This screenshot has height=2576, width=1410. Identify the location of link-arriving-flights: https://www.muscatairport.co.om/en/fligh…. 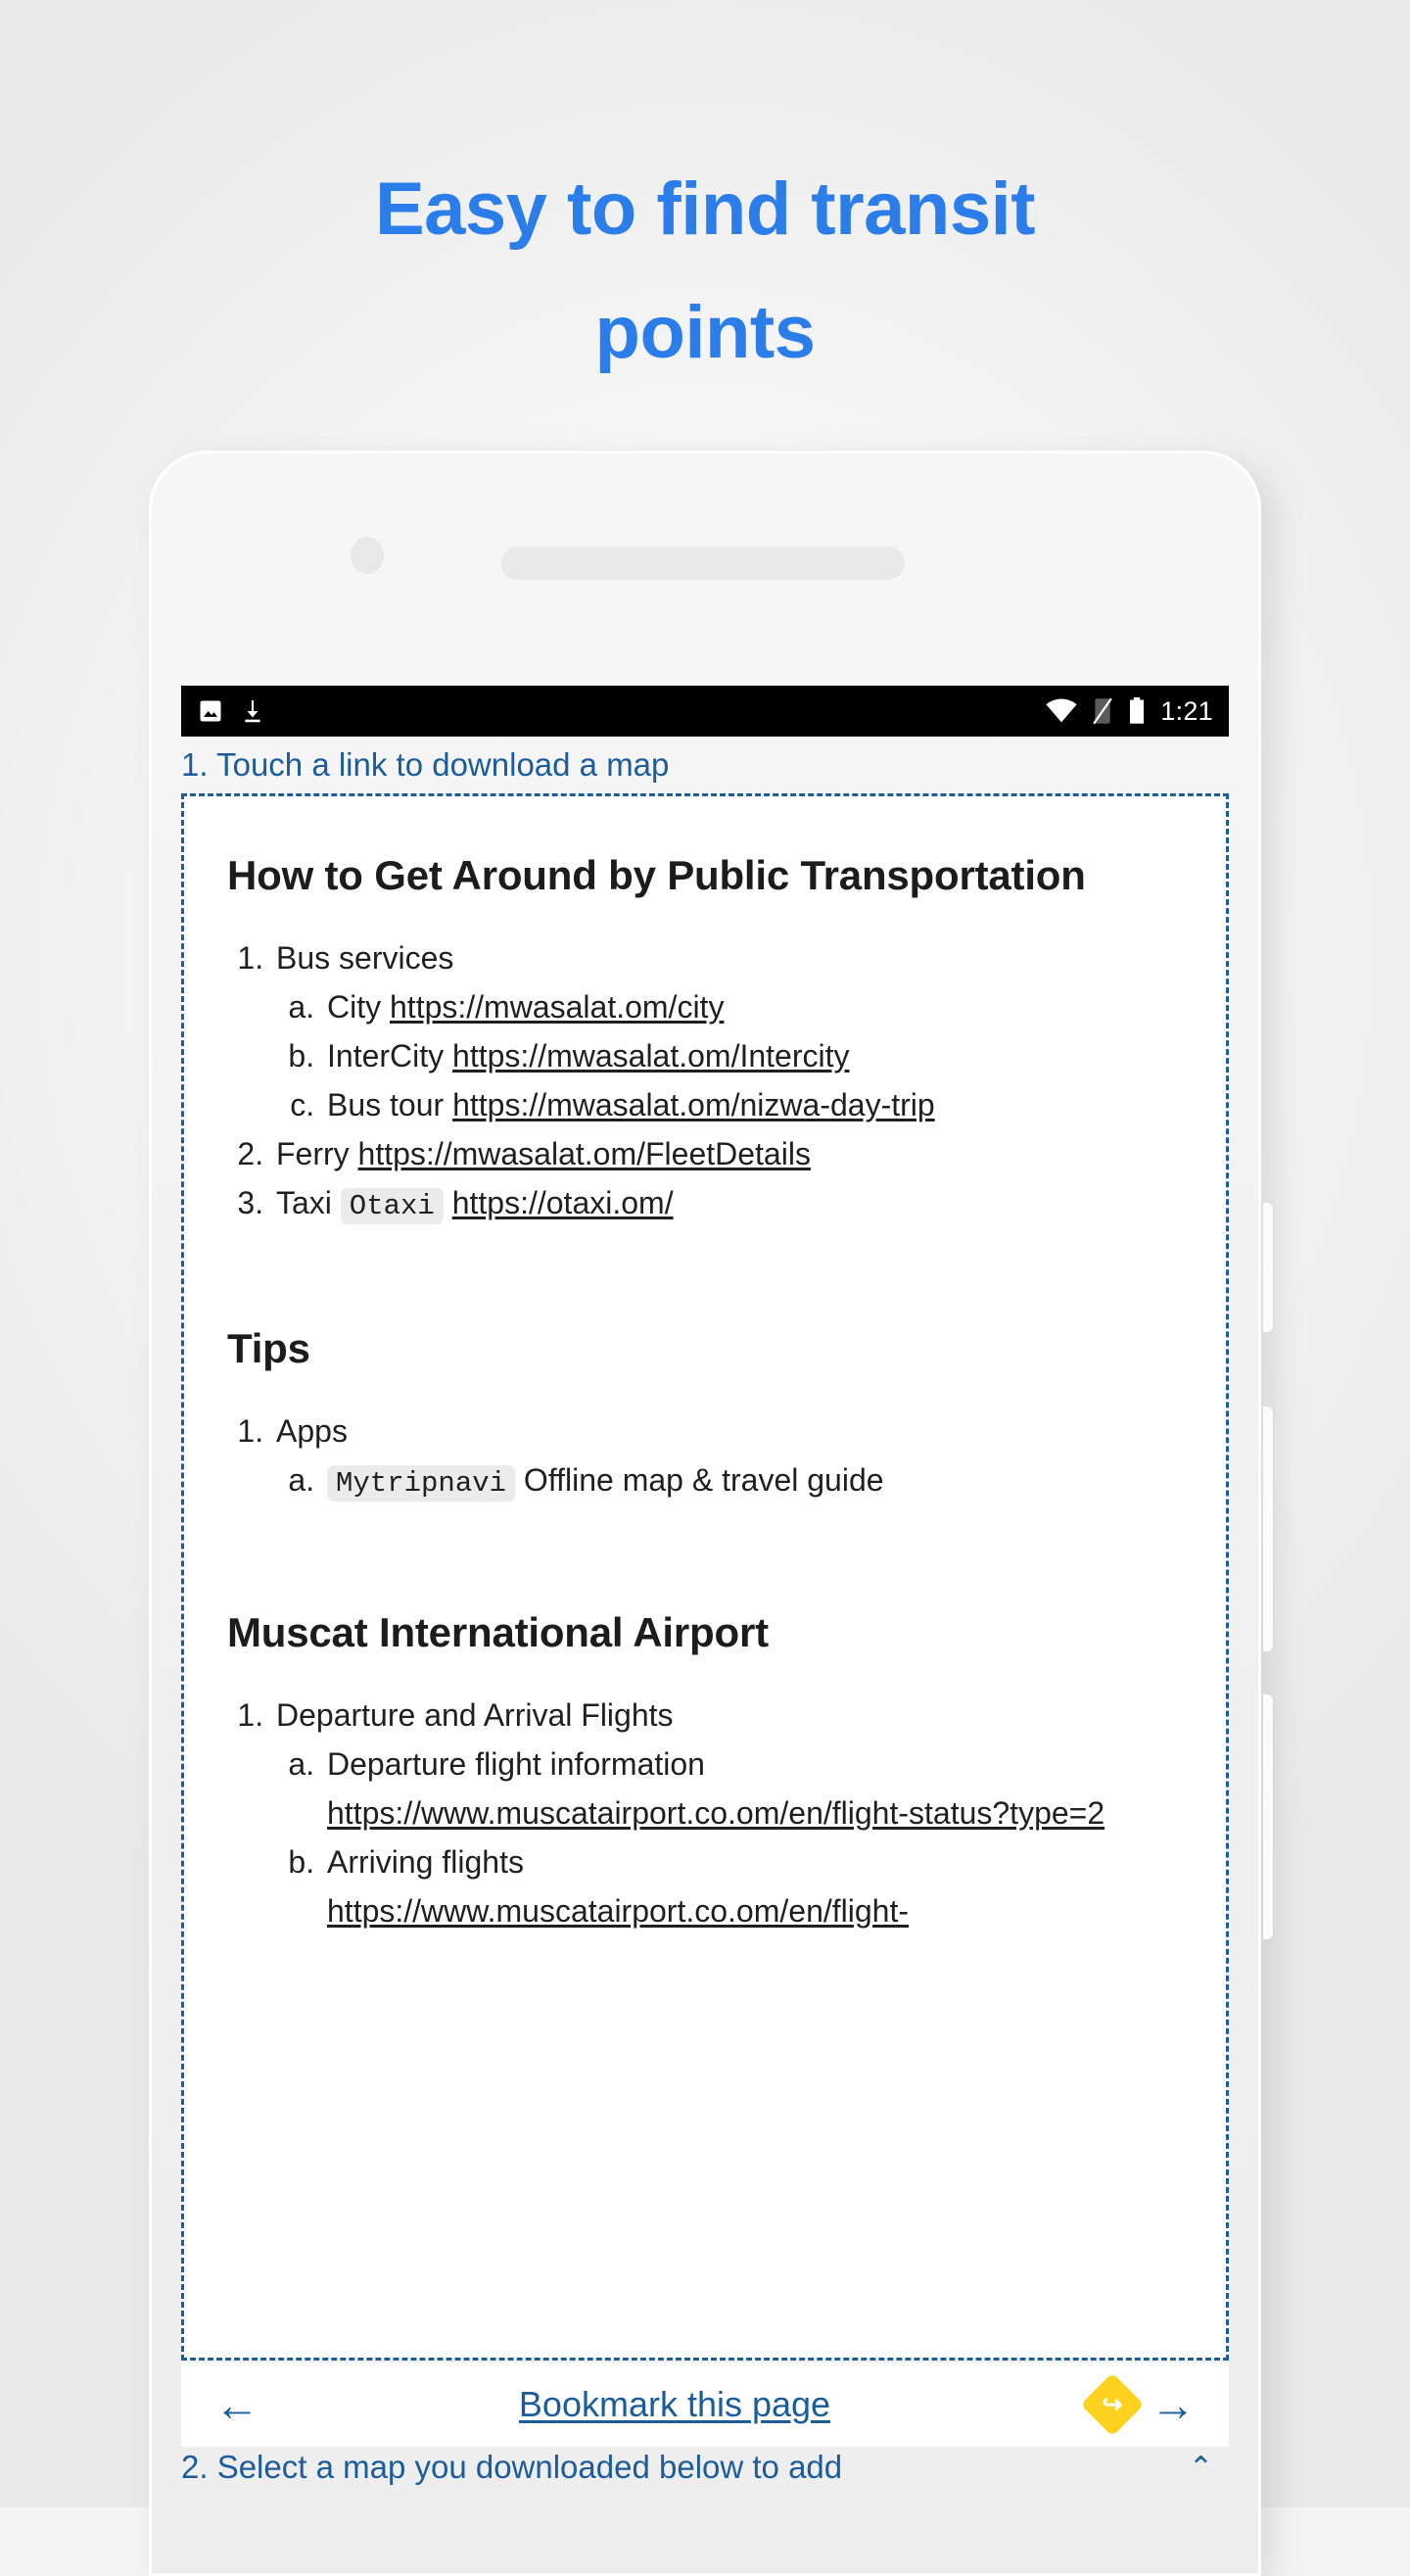
(618, 1911).